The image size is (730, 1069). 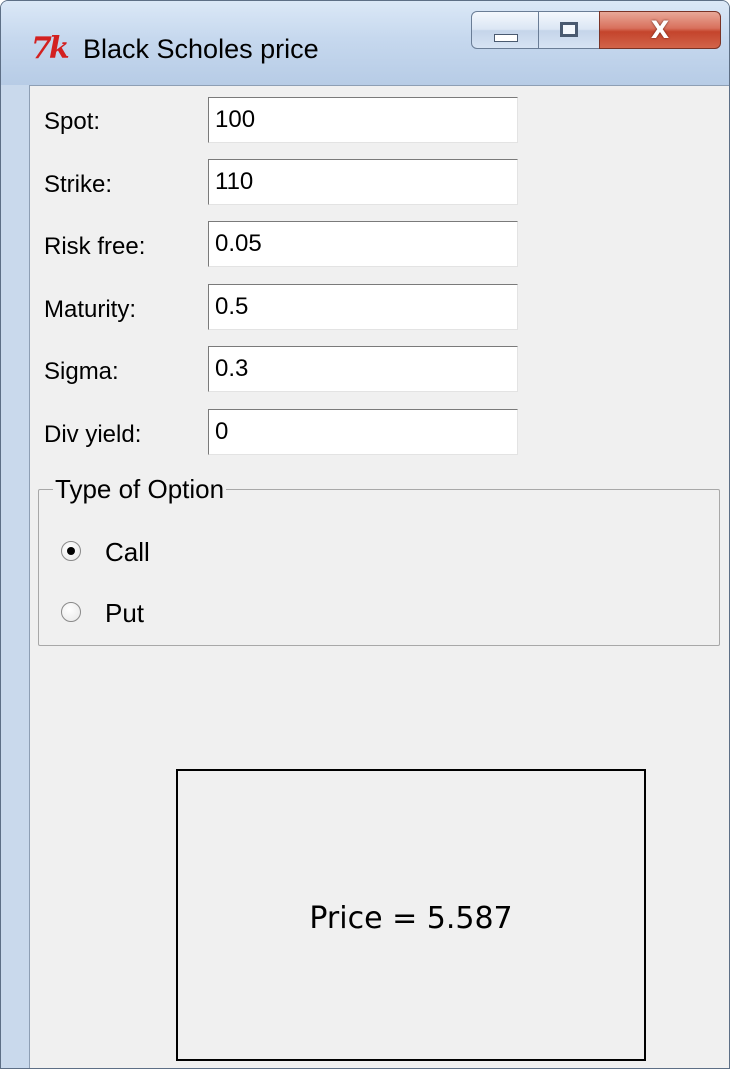 I want to click on sigma-input, so click(x=363, y=369).